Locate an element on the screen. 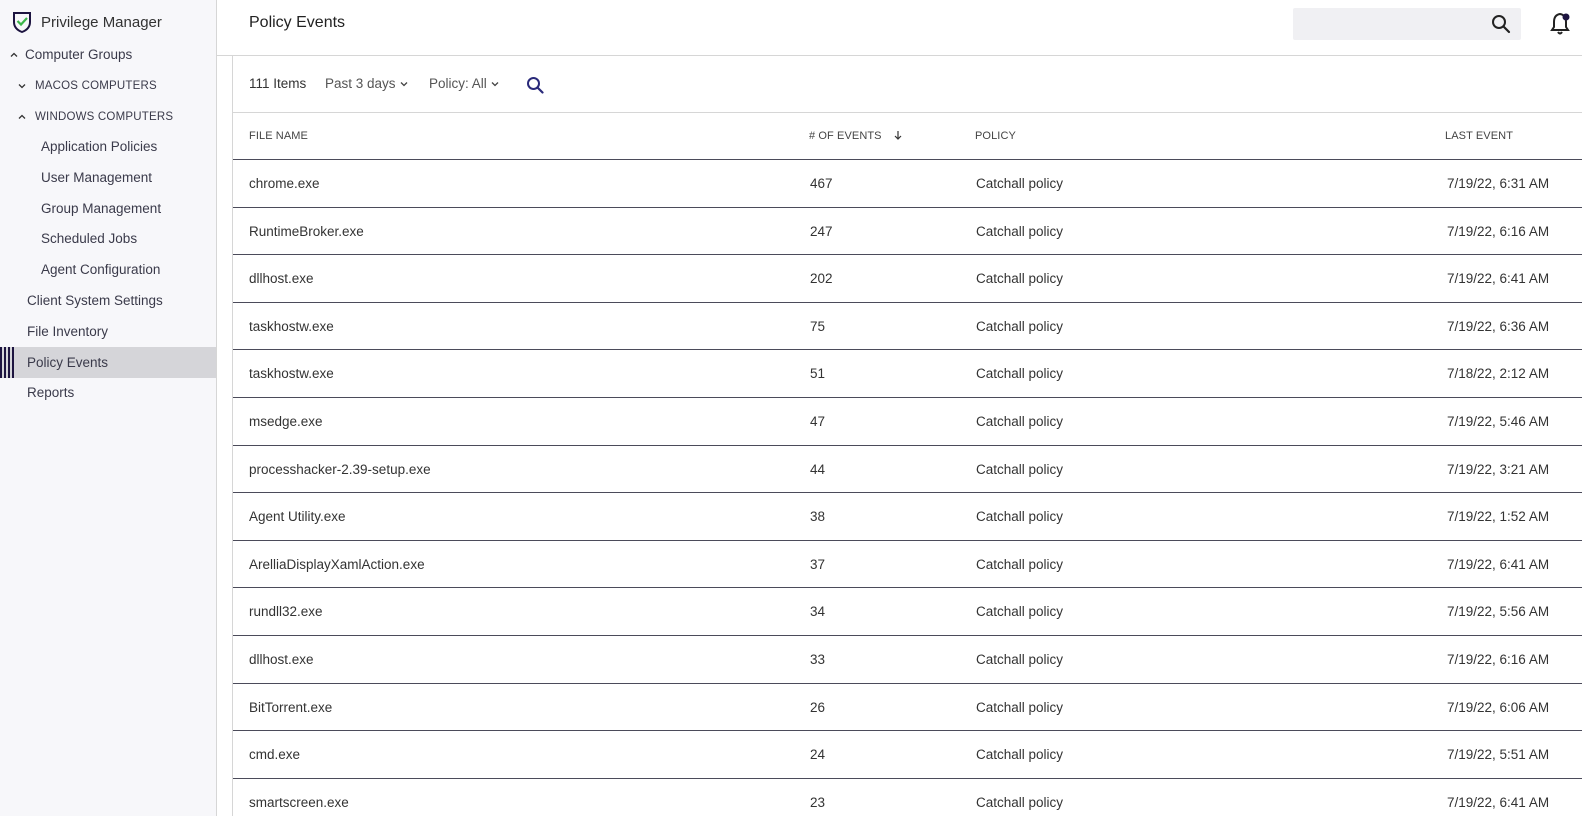  cell-file-name: chrome.exe is located at coordinates (284, 183).